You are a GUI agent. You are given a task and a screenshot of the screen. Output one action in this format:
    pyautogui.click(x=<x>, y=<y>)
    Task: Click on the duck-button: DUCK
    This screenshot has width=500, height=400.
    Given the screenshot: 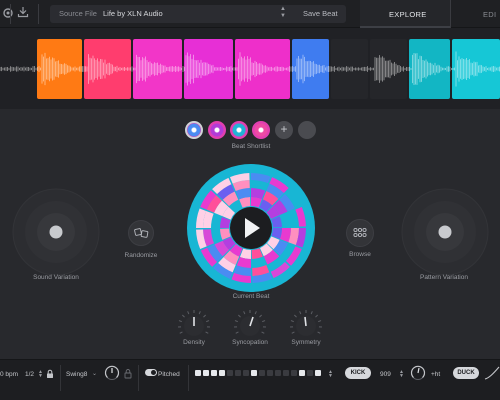 What is the action you would take?
    pyautogui.click(x=466, y=373)
    